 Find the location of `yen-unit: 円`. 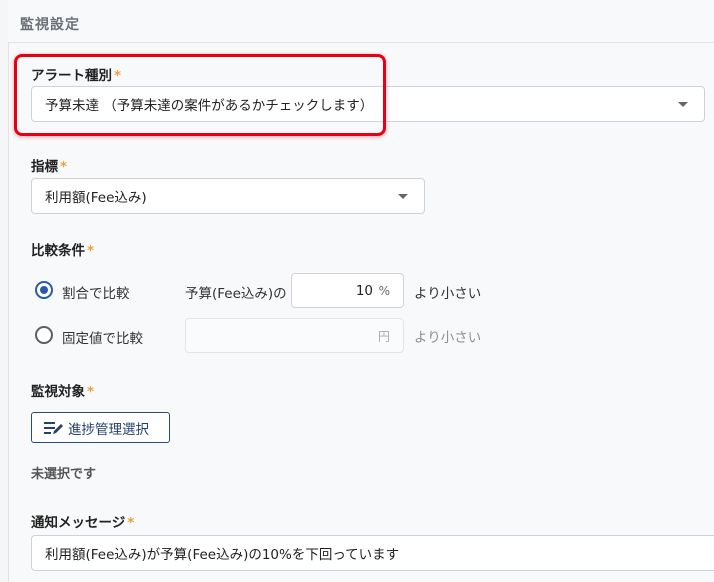

yen-unit: 円 is located at coordinates (383, 336).